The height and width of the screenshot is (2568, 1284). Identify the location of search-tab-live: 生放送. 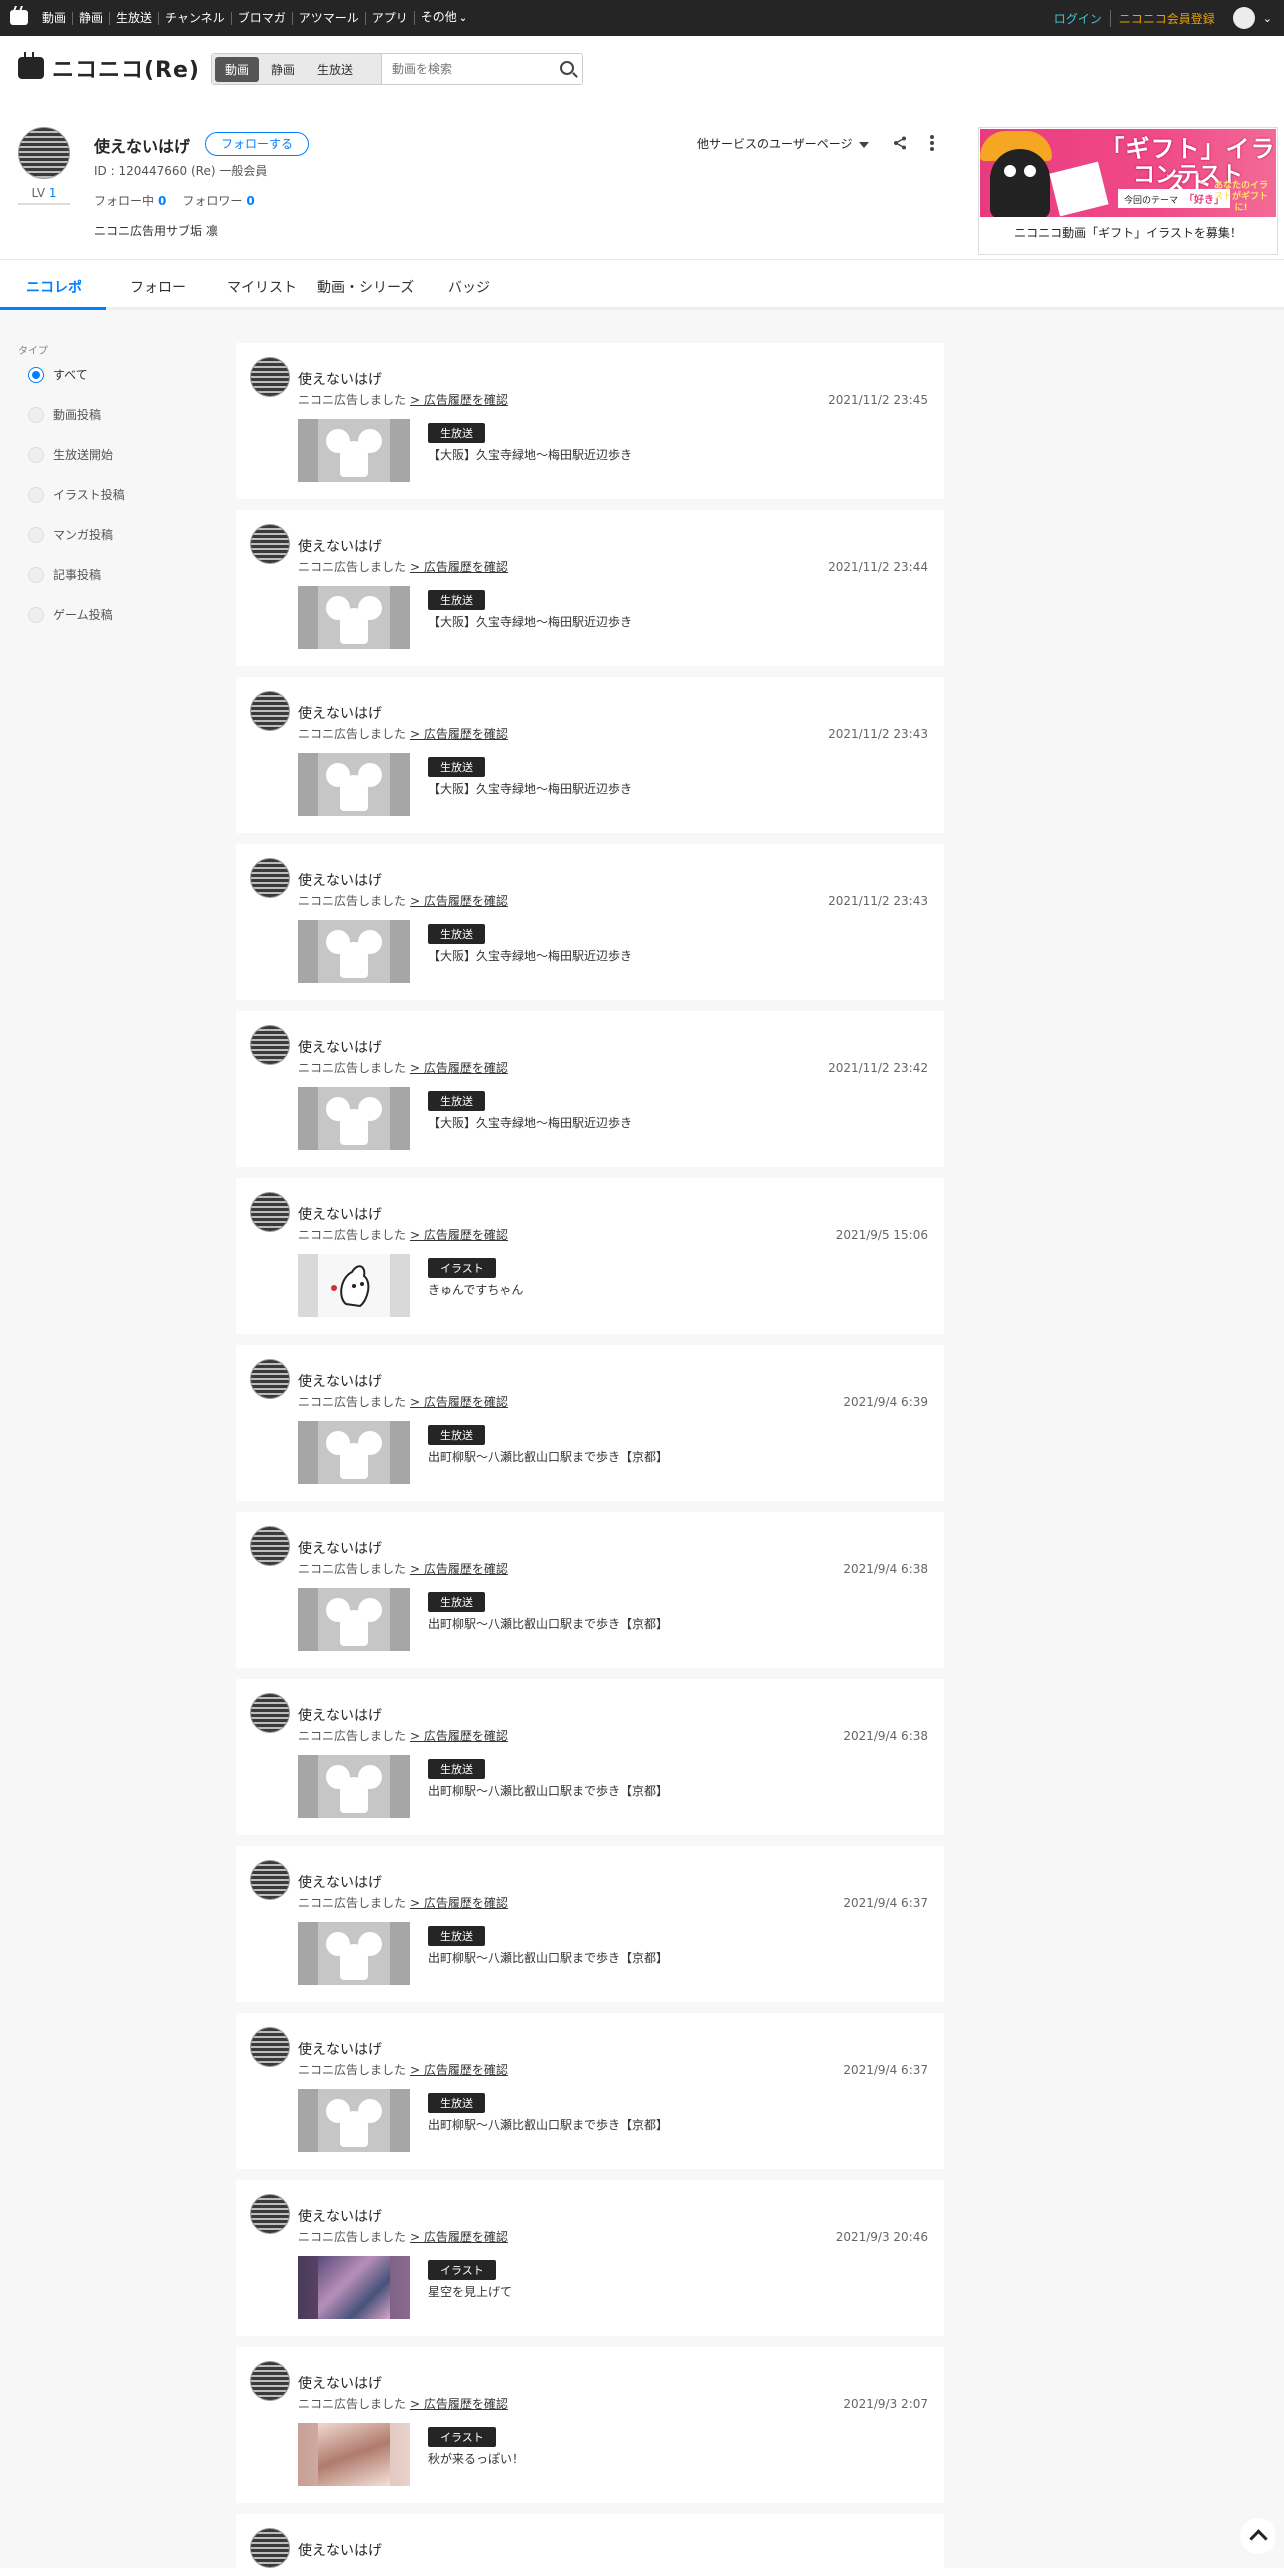
(335, 69).